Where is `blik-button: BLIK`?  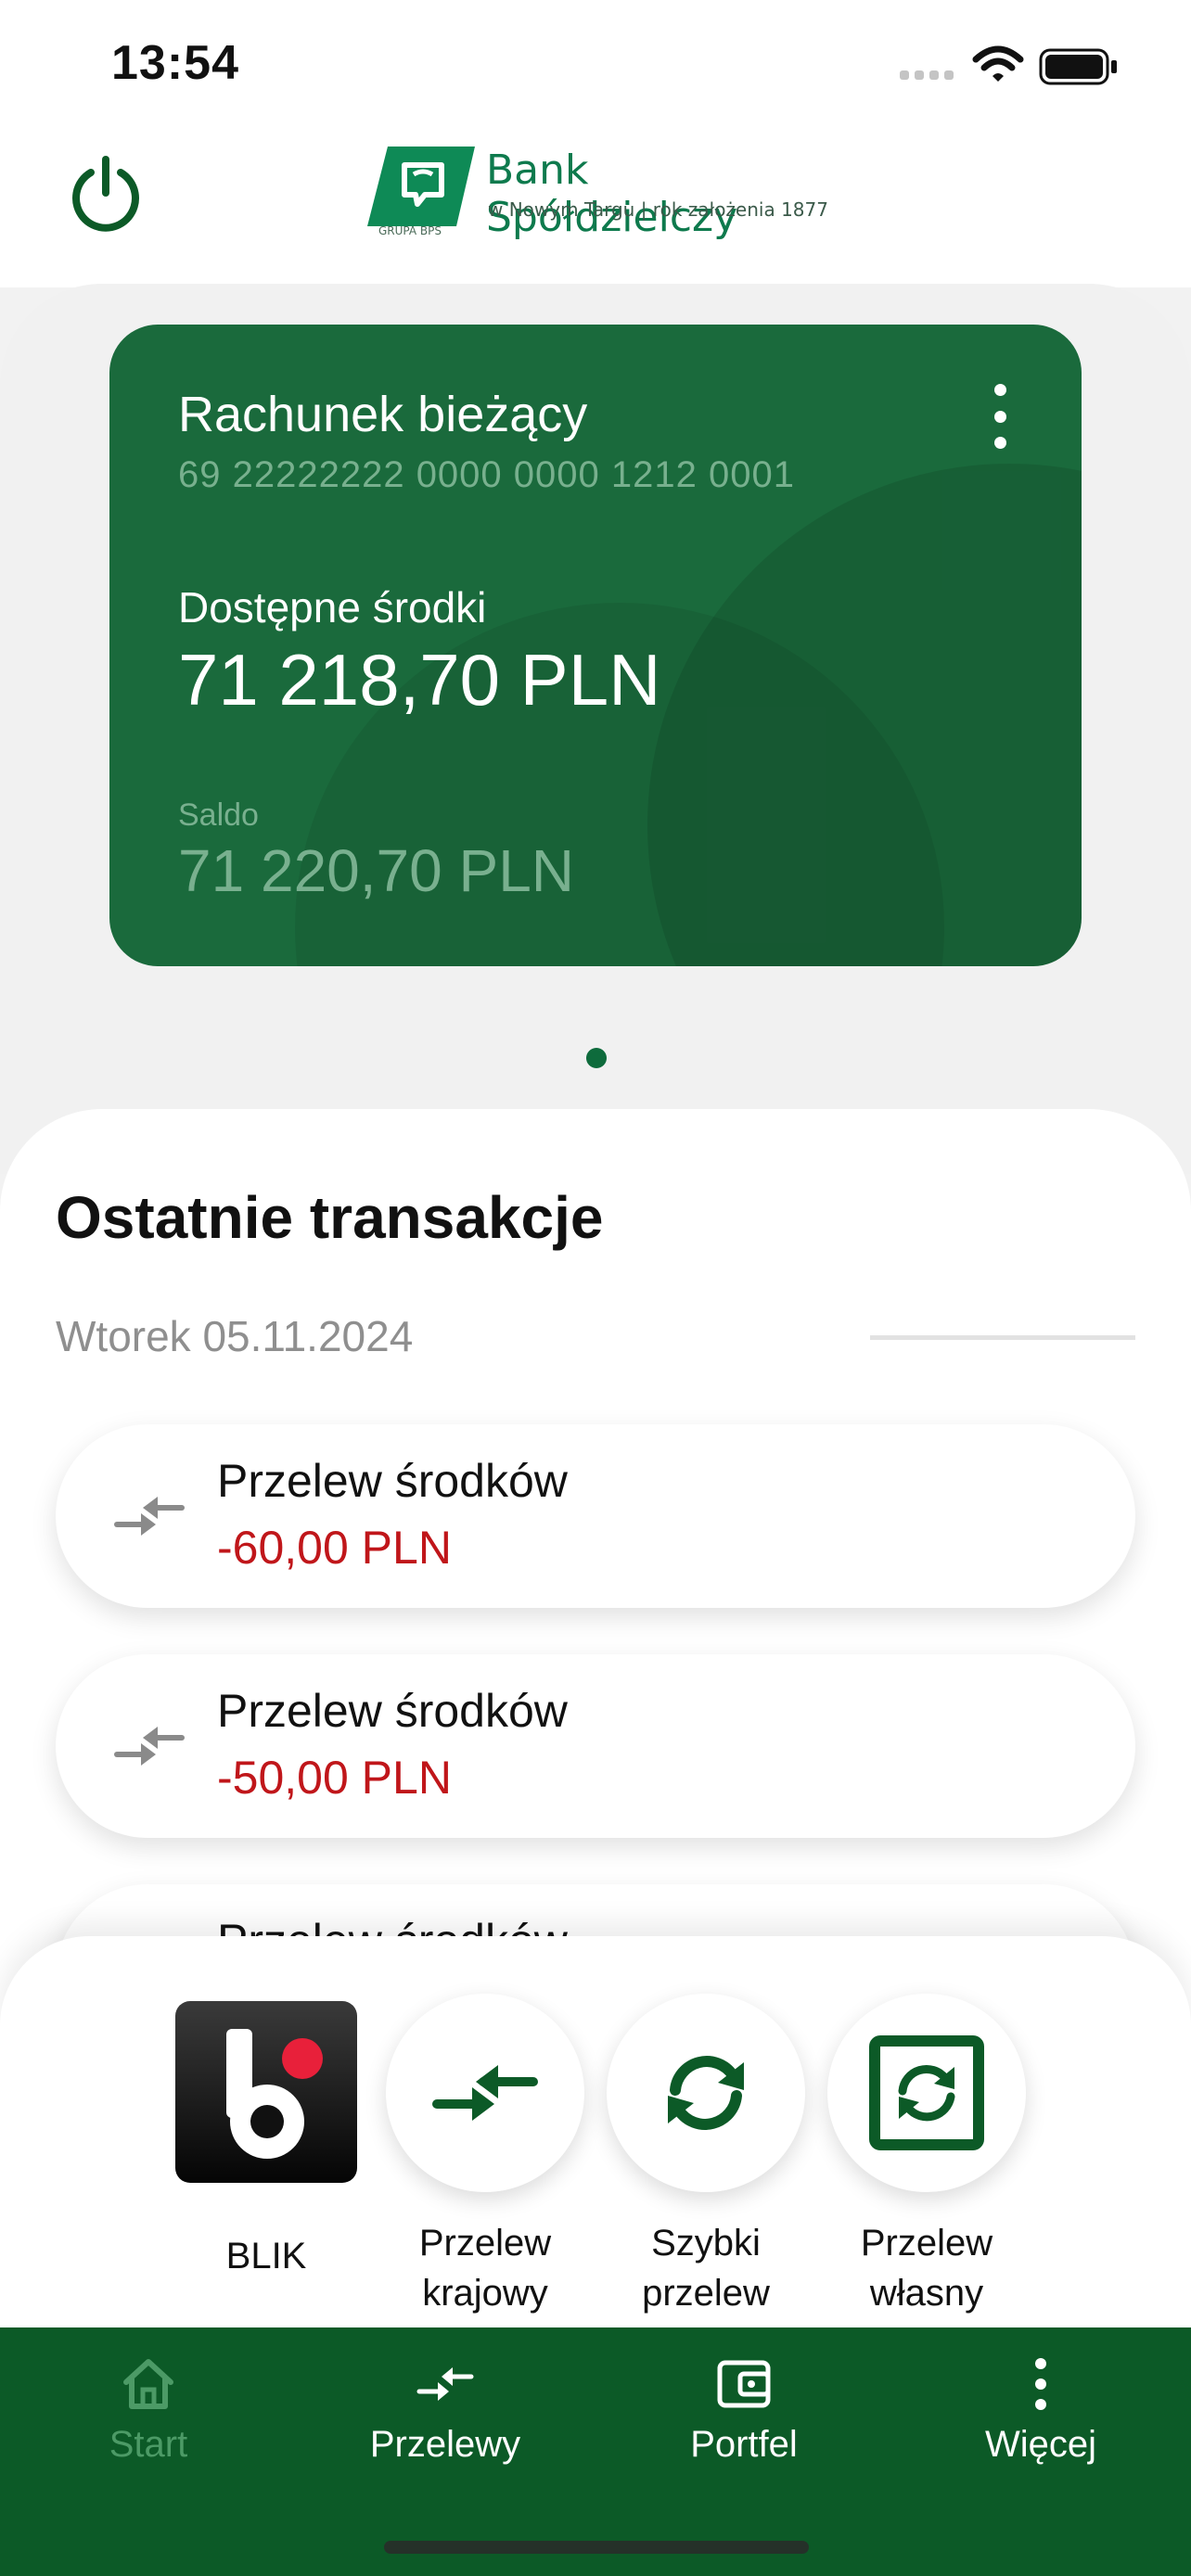 blik-button: BLIK is located at coordinates (266, 2138).